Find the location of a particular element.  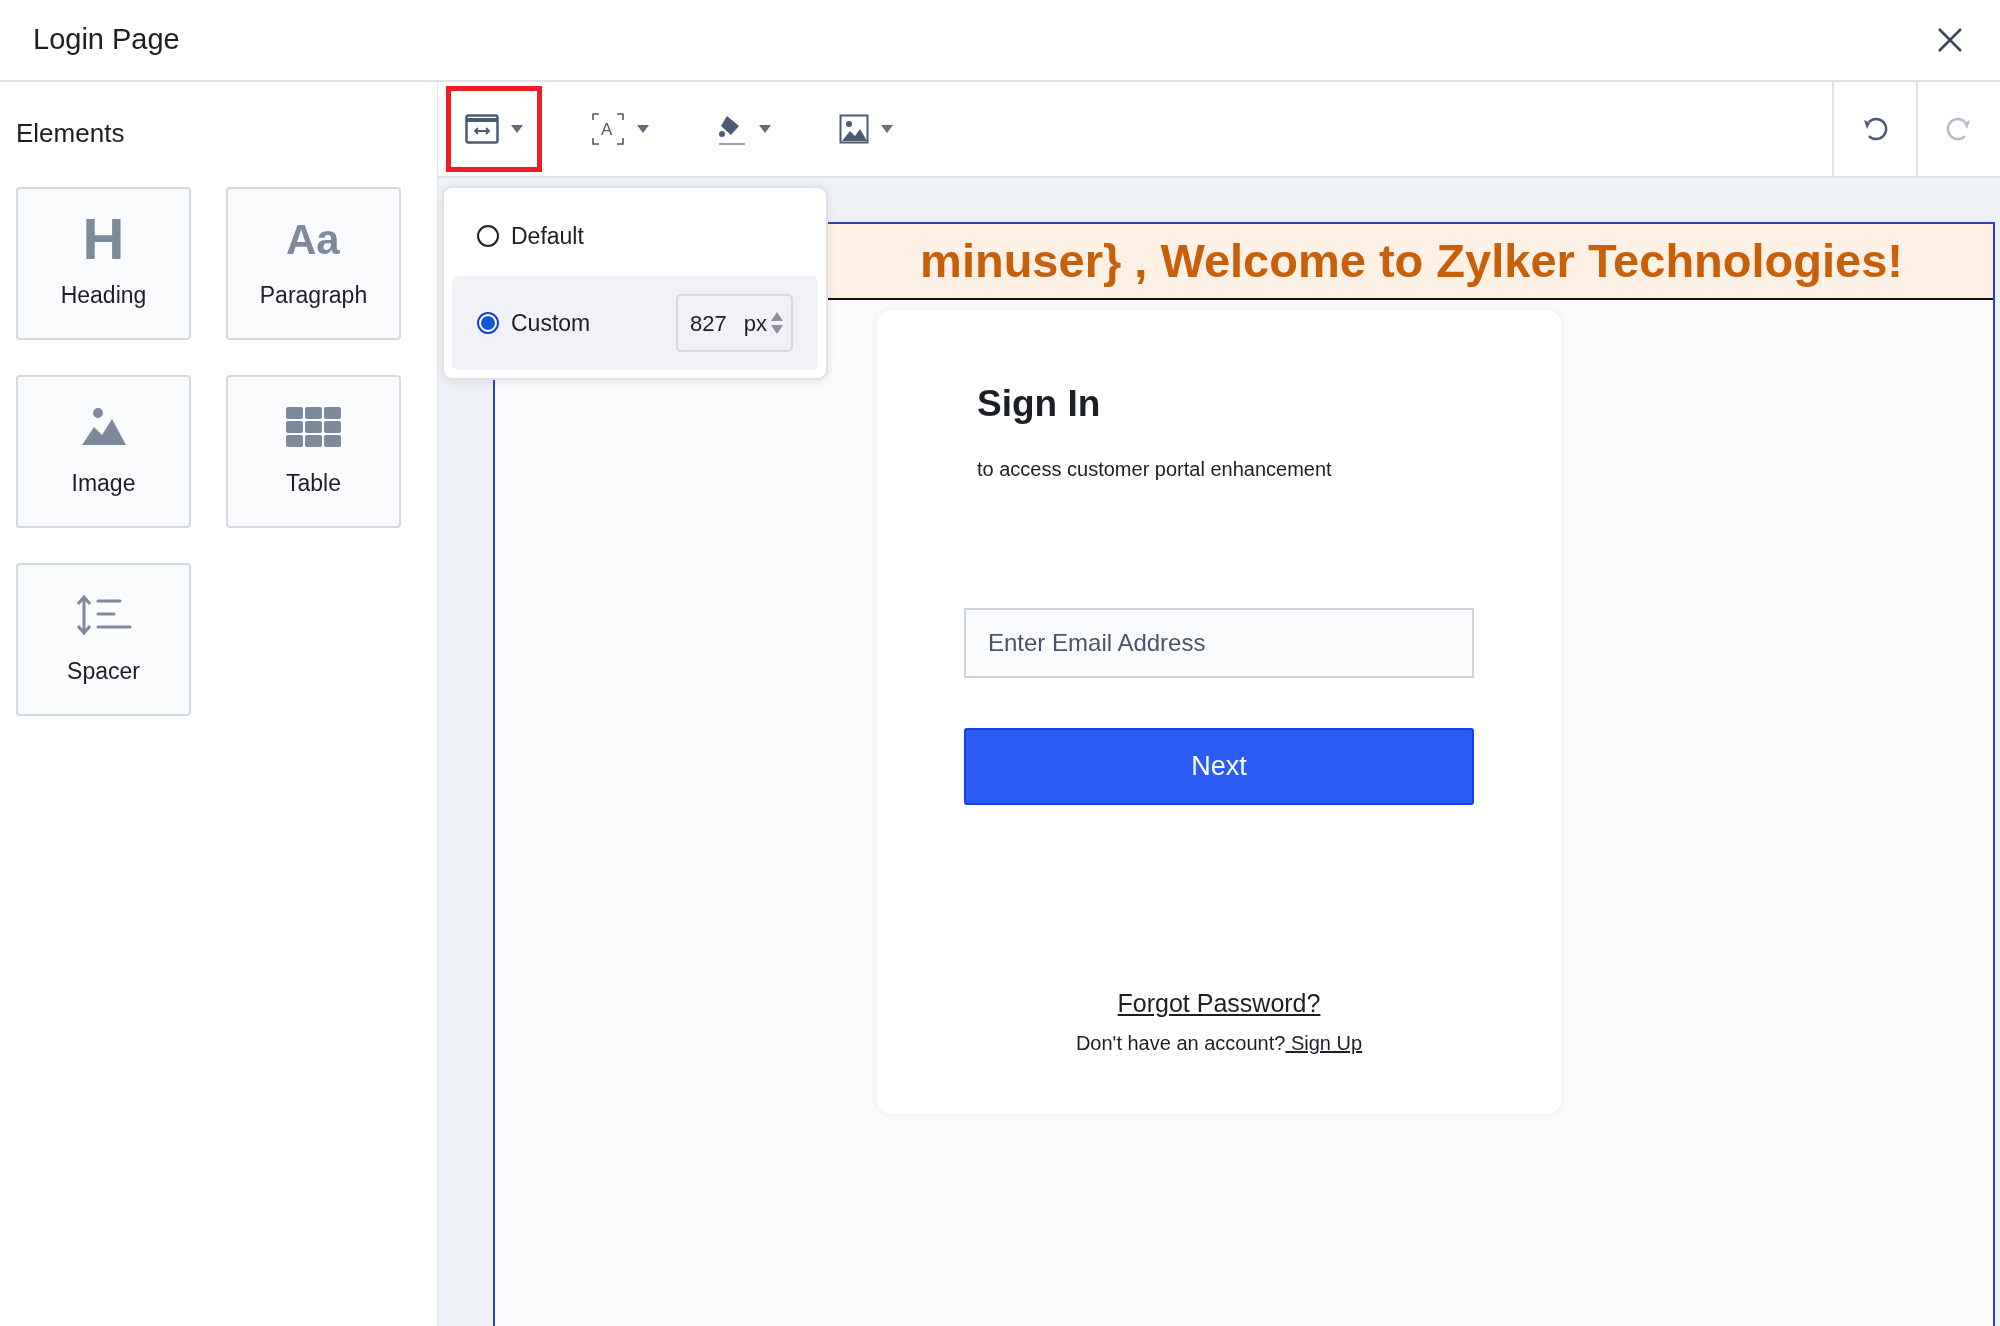

toolbar-dropdown is located at coordinates (494, 129).